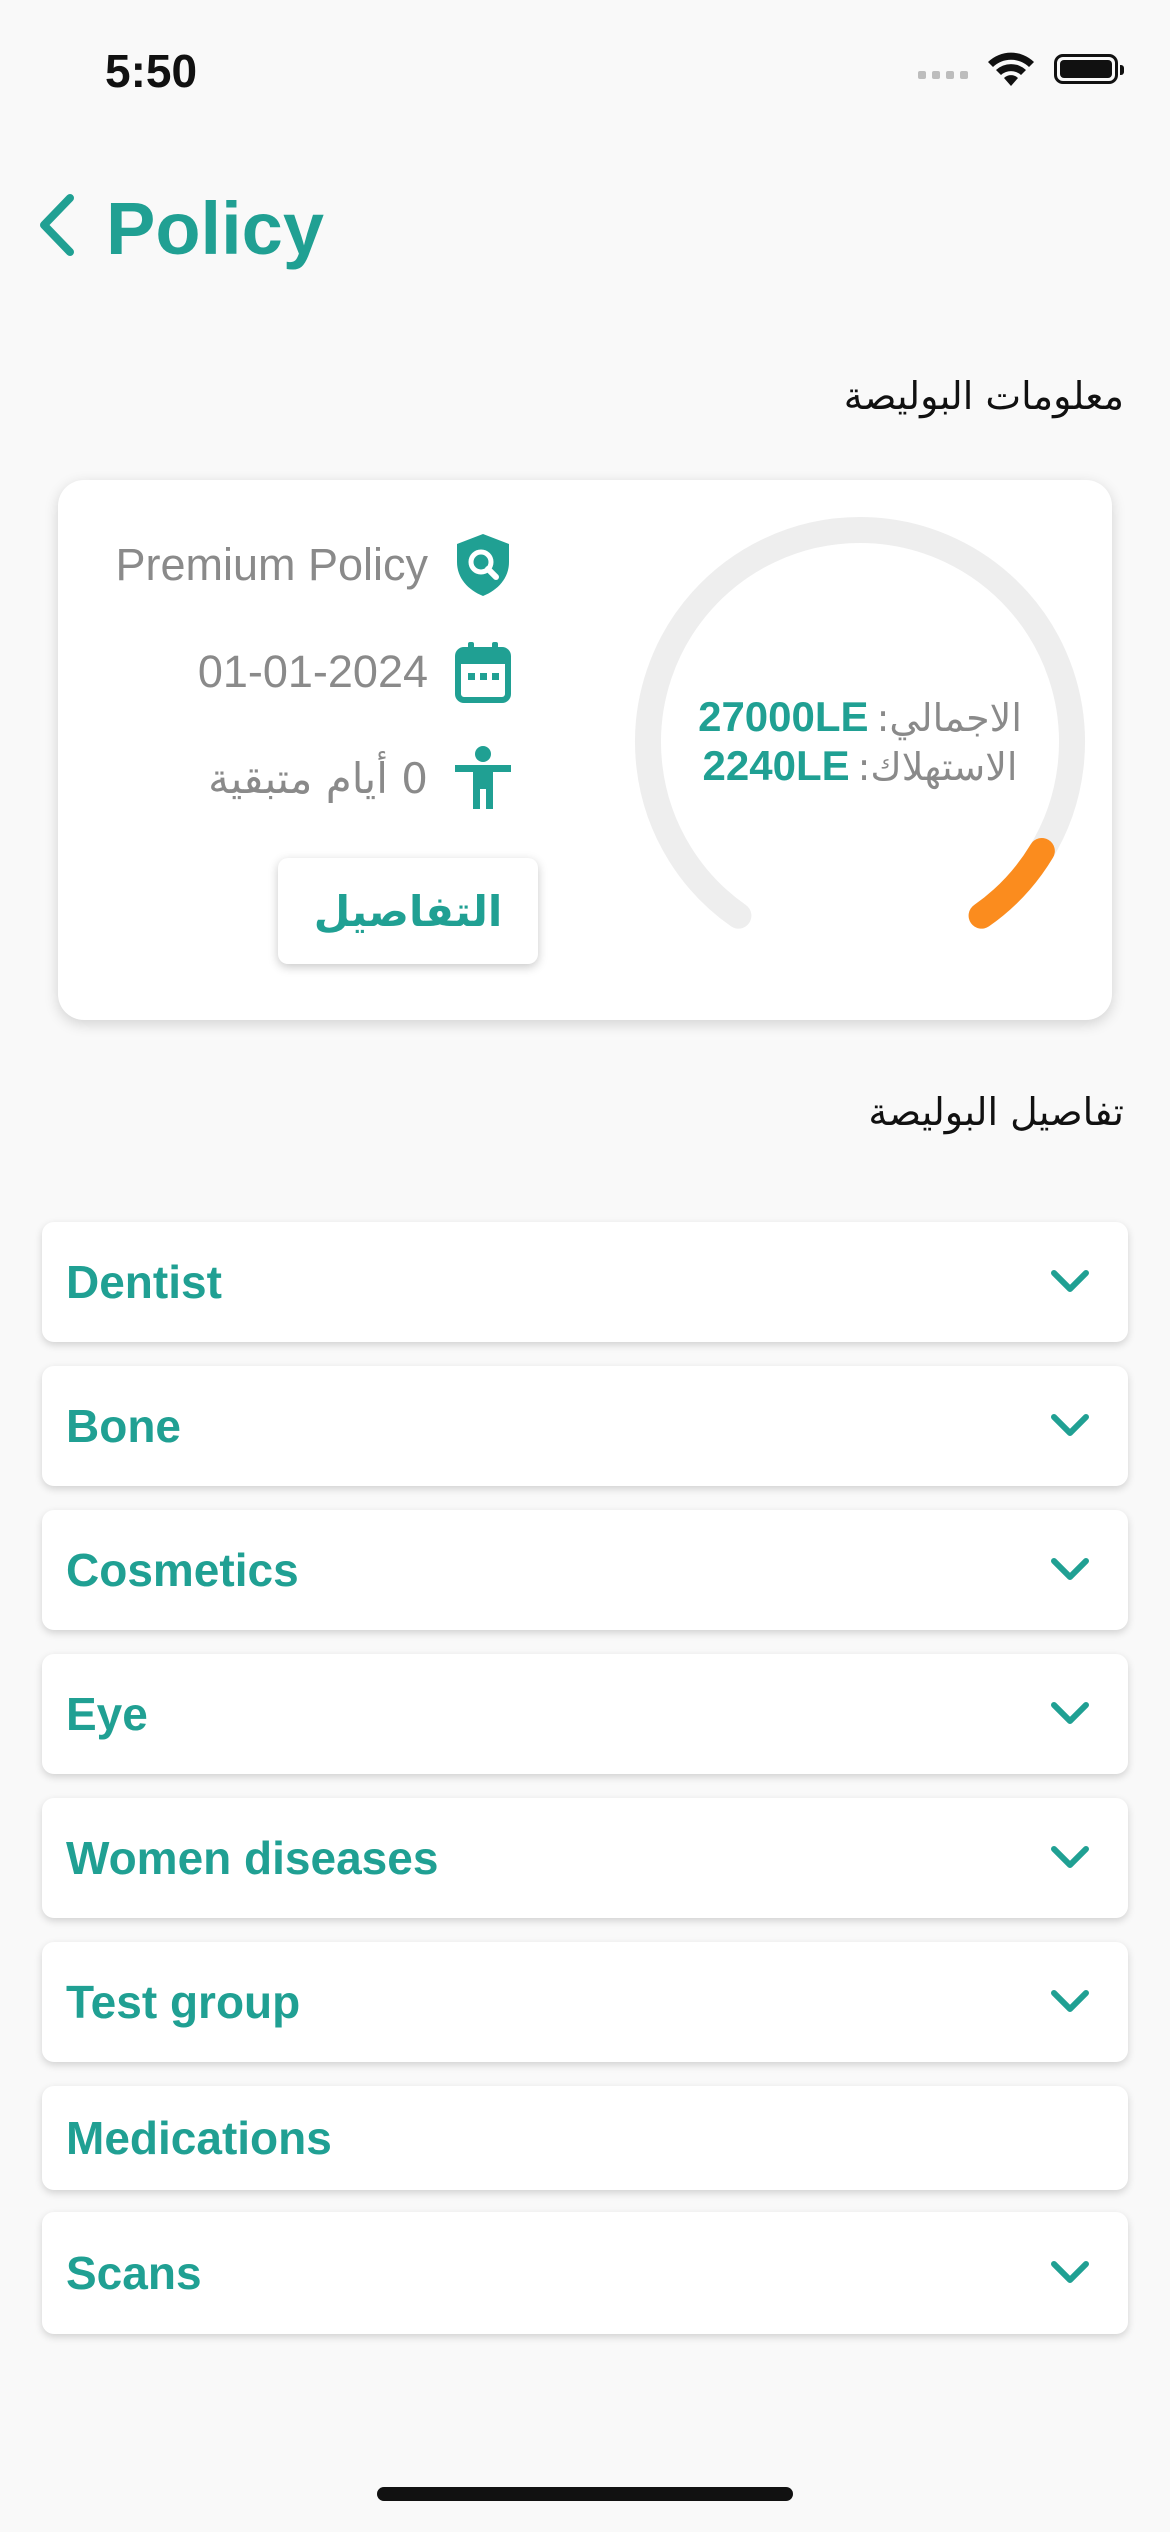  Describe the element at coordinates (483, 672) in the screenshot. I see `calendar-icon` at that location.